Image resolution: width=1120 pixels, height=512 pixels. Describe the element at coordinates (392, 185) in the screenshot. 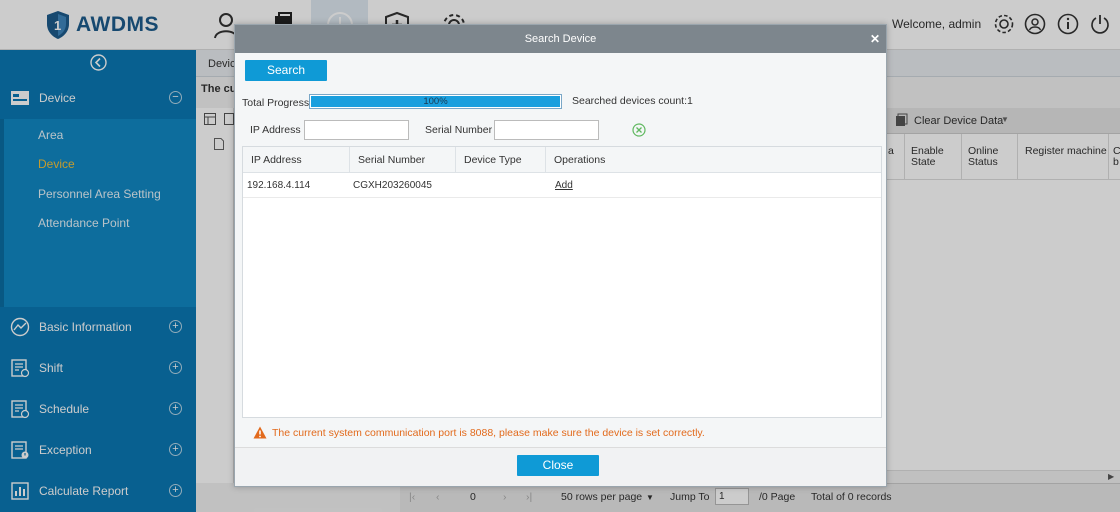

I see `cell-serial-number: CGXH203260045` at that location.